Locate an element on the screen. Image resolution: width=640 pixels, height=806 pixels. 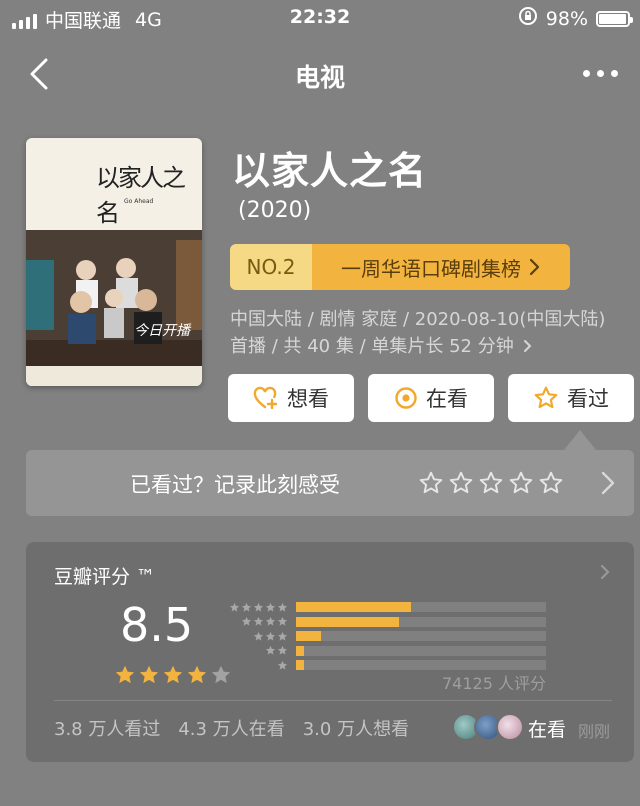
record-feeling-bar: 已看过？记录此刻感受 is located at coordinates (330, 483).